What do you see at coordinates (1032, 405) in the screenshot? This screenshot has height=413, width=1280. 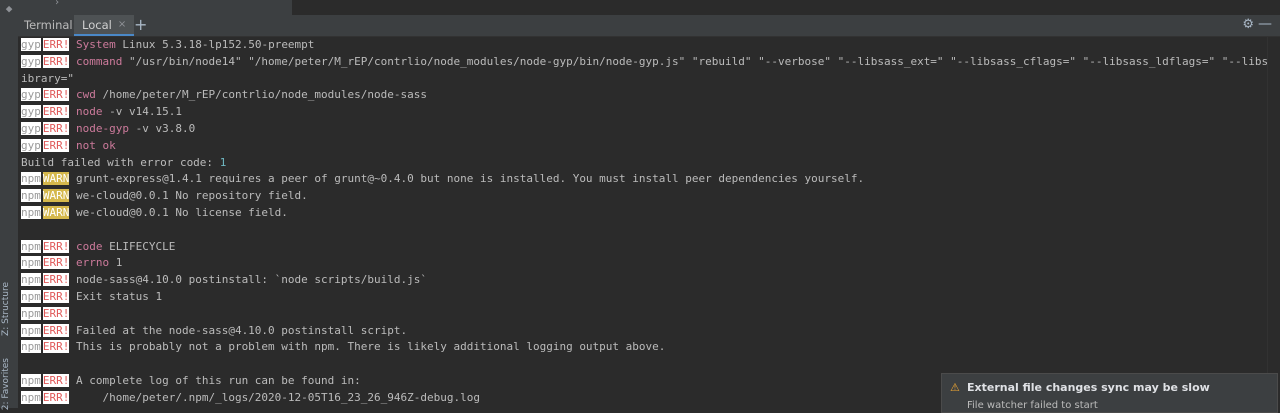 I see `notification-text: File watcher failed to start` at bounding box center [1032, 405].